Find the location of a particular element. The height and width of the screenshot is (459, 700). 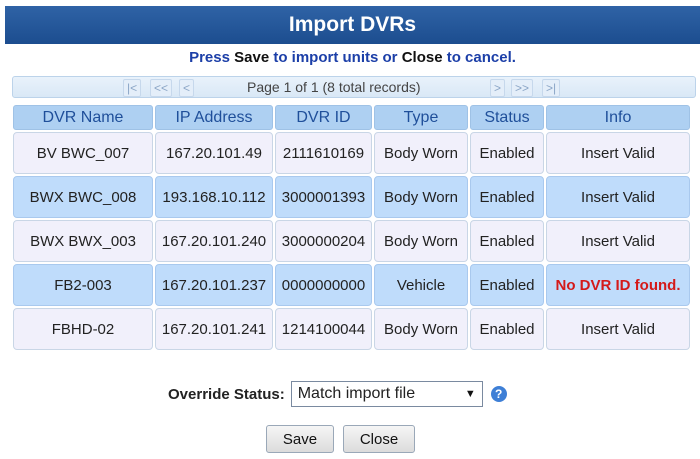

cell-dvr-name: FBHD-02 is located at coordinates (83, 329).